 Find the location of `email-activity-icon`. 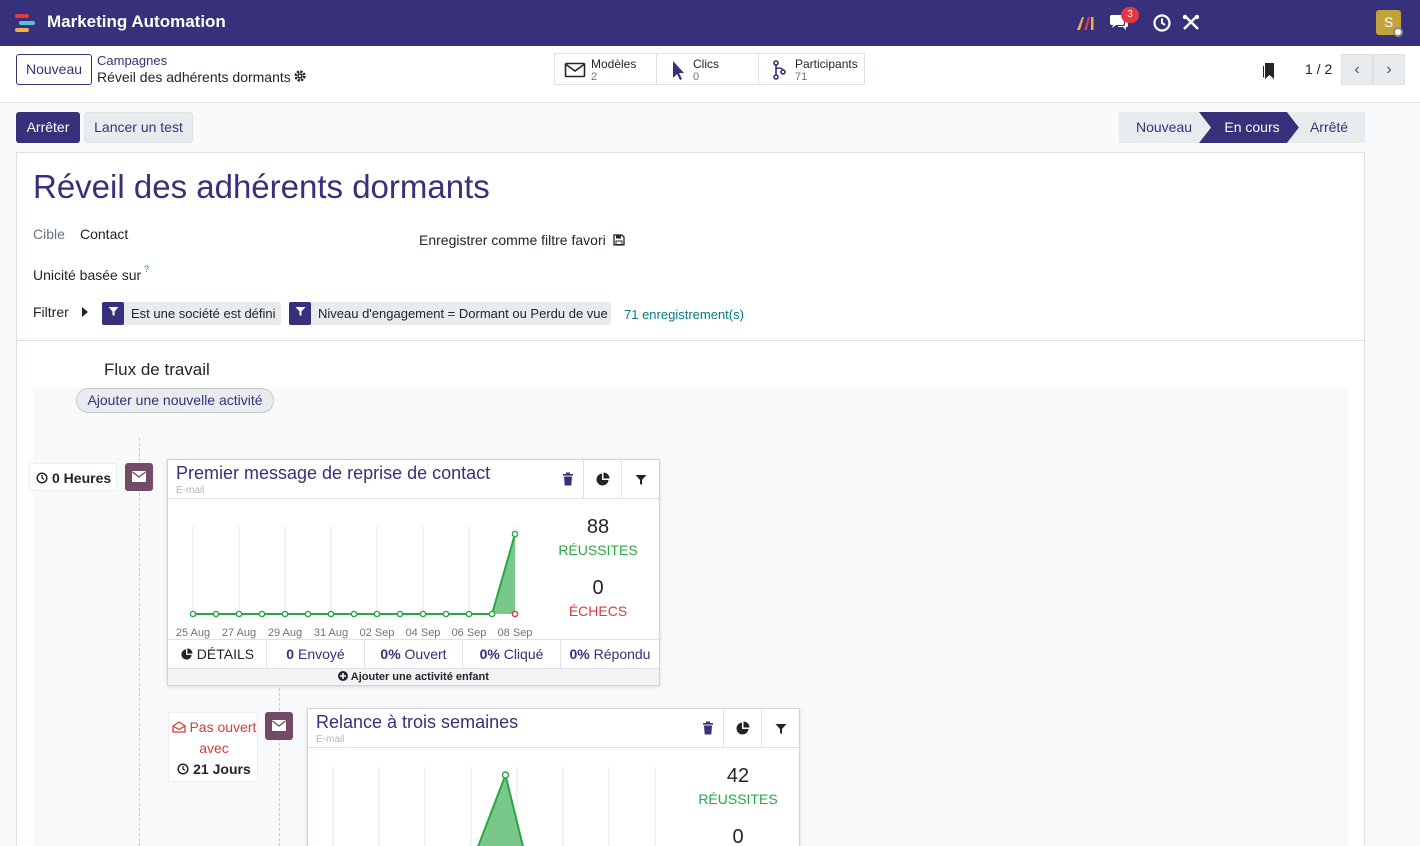

email-activity-icon is located at coordinates (279, 726).